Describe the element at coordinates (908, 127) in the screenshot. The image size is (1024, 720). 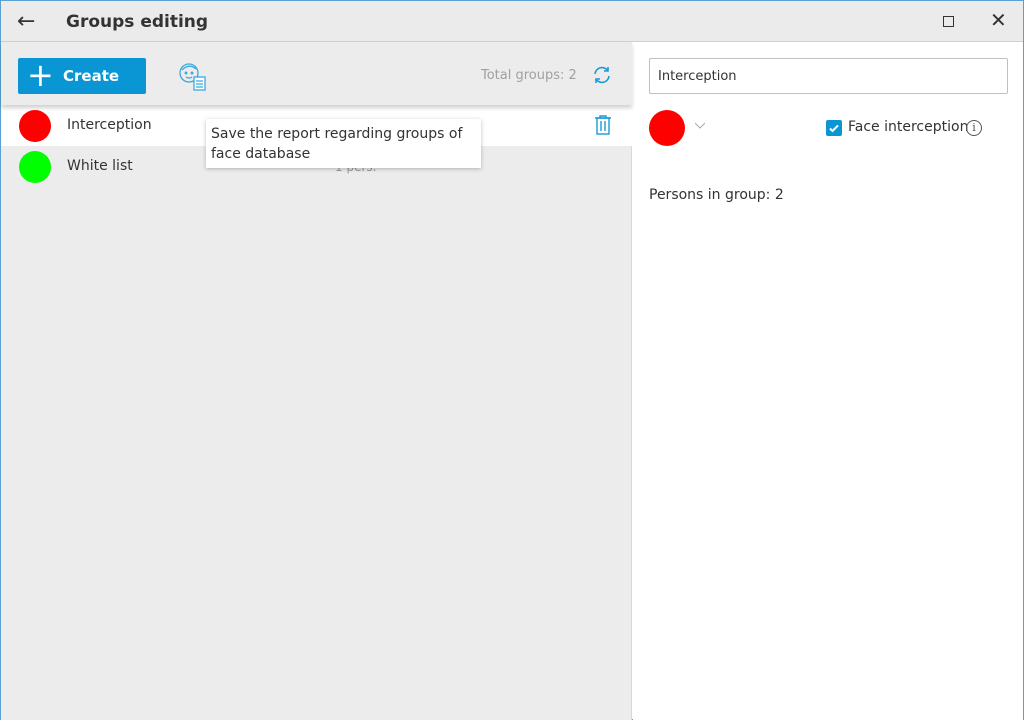
I see `face-interception-label: Face interception` at that location.